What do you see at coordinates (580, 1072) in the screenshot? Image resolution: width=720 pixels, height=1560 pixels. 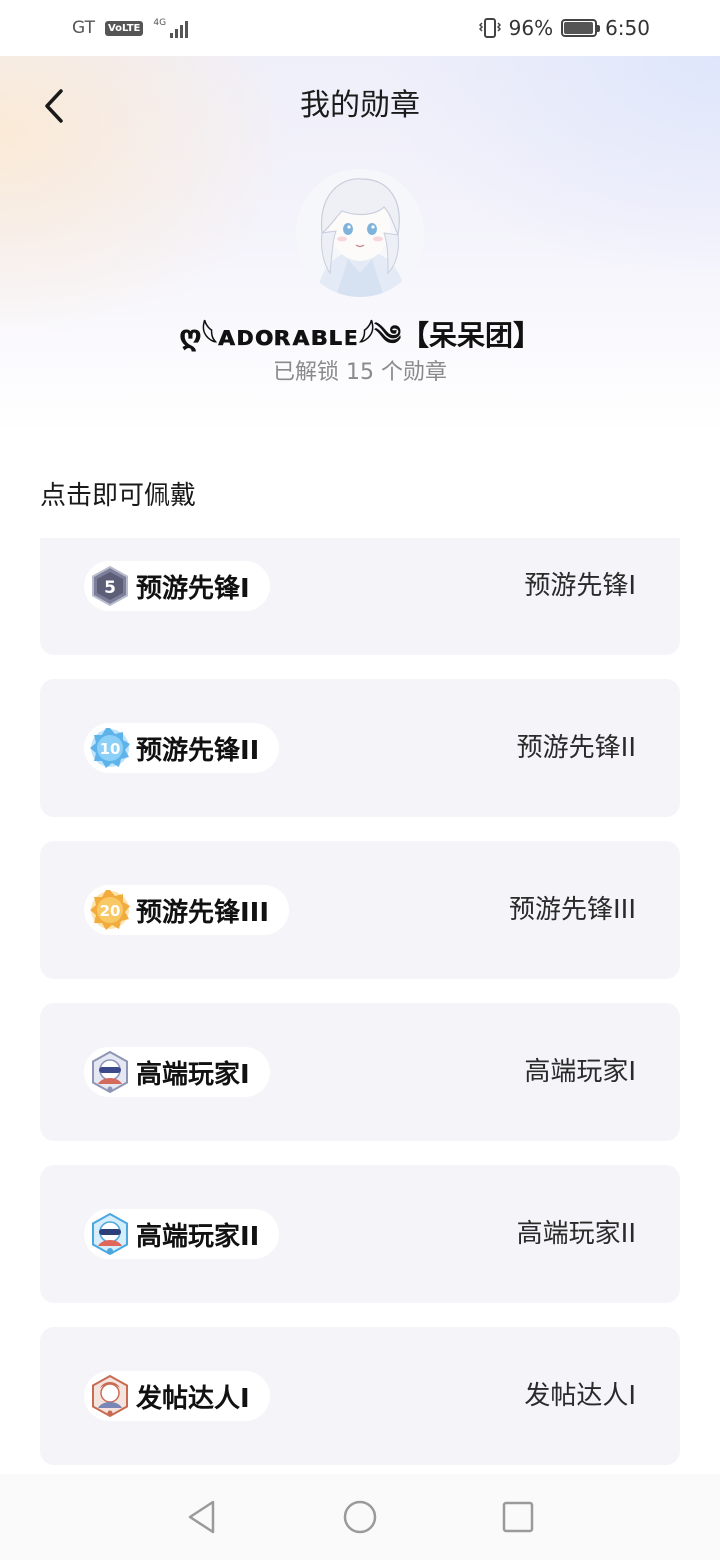 I see `badge-name: 高端玩家I` at bounding box center [580, 1072].